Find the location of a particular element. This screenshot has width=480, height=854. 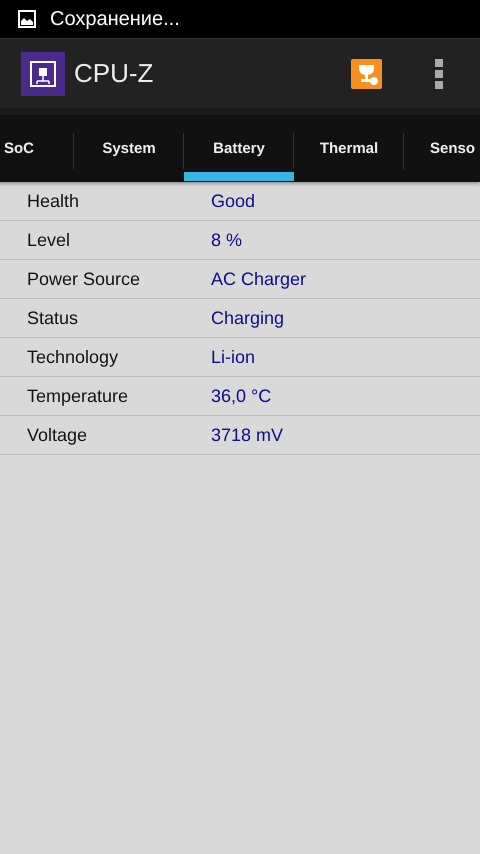

tab: SoC is located at coordinates (37, 148).